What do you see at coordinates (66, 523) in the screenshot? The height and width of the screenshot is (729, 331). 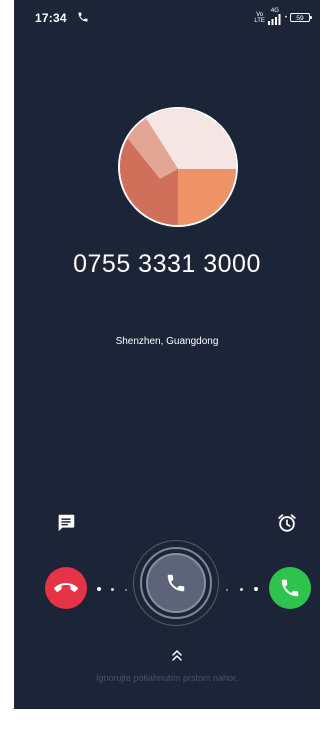 I see `message-icon` at bounding box center [66, 523].